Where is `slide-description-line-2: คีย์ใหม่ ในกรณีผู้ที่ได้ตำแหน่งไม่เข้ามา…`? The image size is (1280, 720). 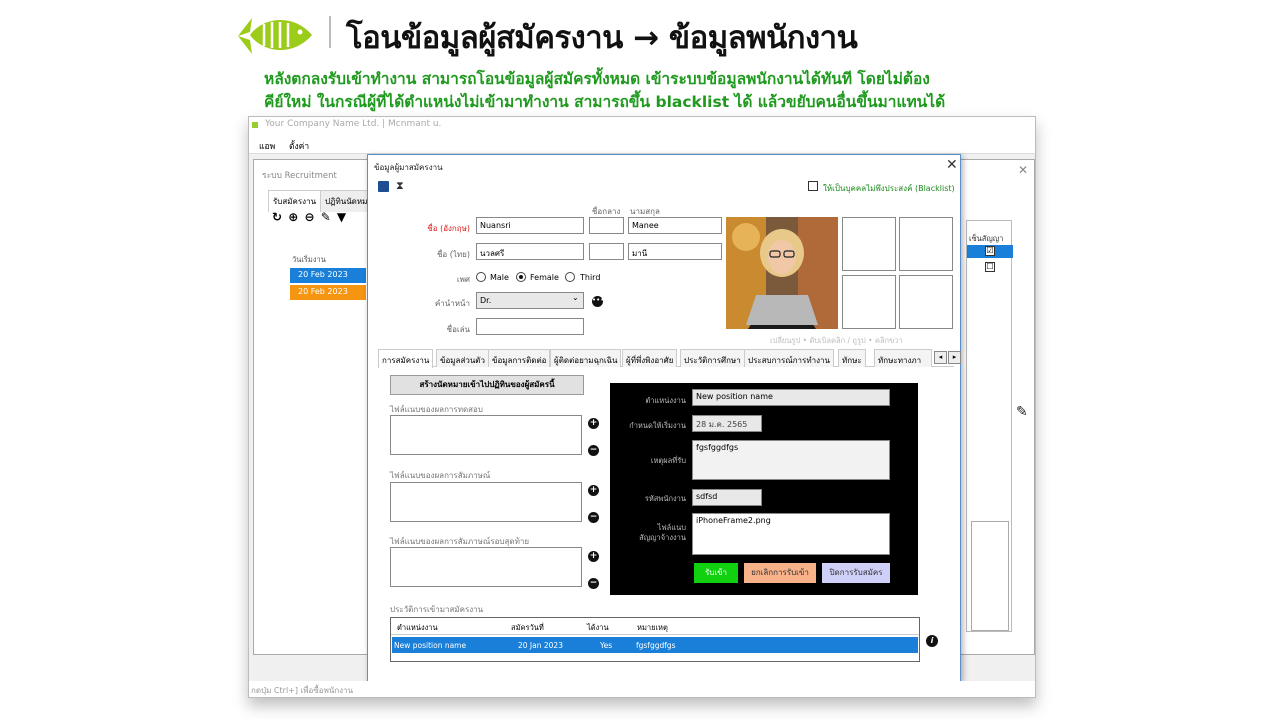 slide-description-line-2: คีย์ใหม่ ในกรณีผู้ที่ได้ตำแหน่งไม่เข้ามา… is located at coordinates (605, 102).